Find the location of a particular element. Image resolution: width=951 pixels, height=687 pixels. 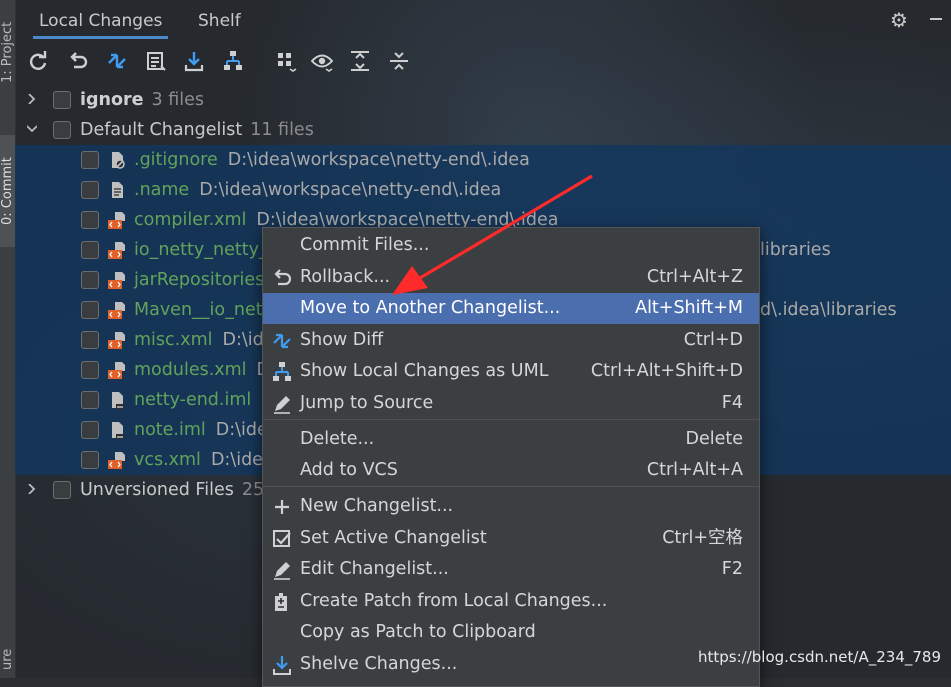

commit-tab-label: 0: Commit is located at coordinates (7, 191).